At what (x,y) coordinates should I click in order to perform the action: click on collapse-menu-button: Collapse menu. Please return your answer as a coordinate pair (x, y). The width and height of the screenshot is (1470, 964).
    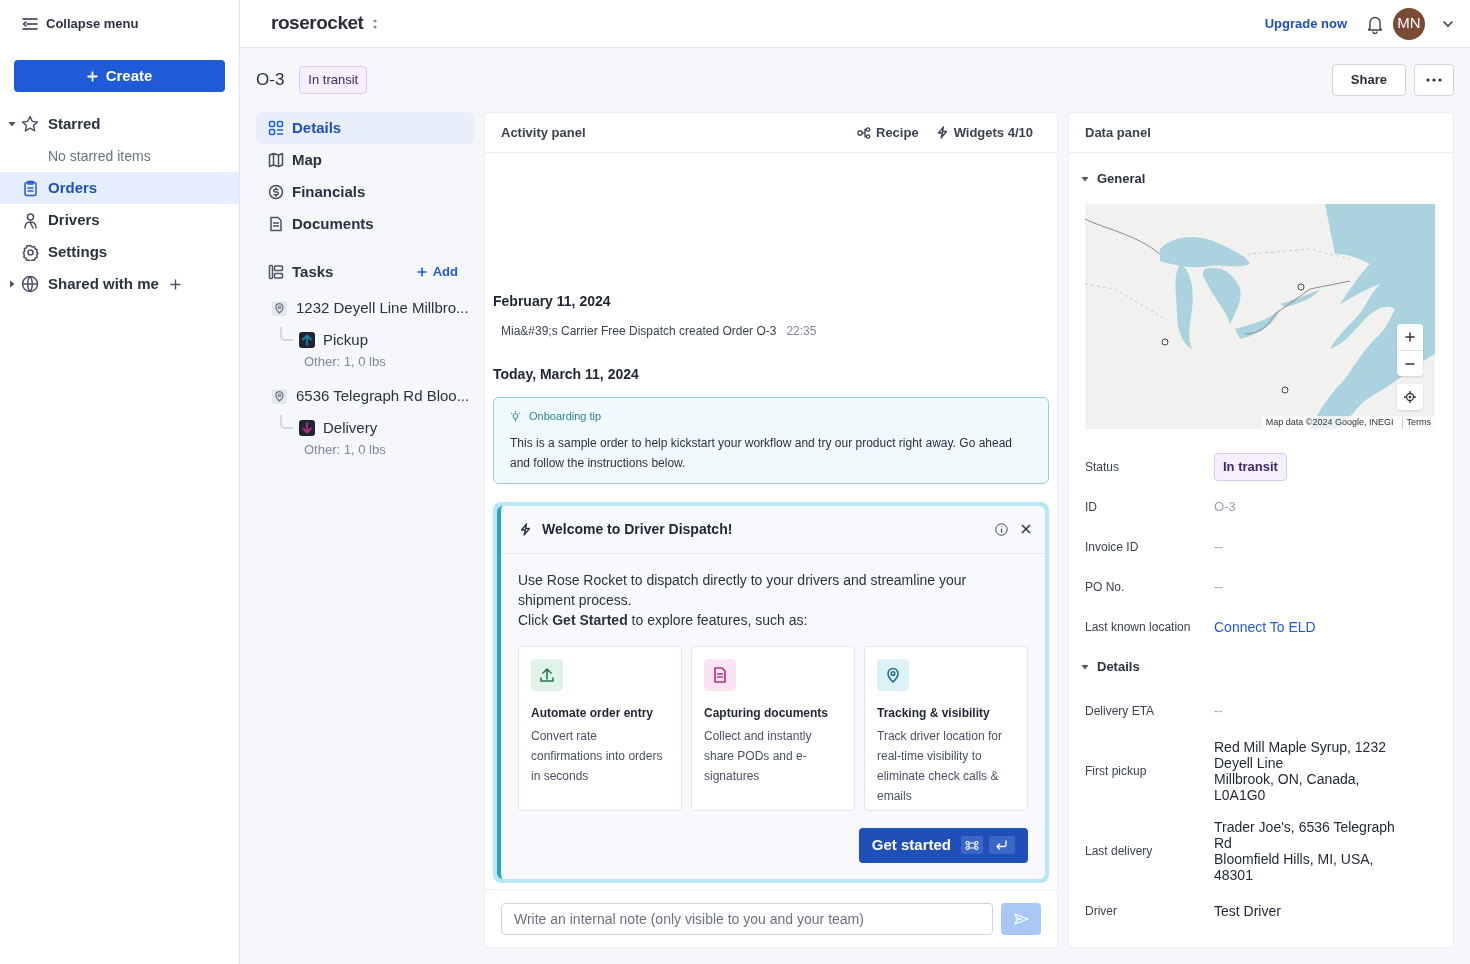
    Looking at the image, I should click on (119, 23).